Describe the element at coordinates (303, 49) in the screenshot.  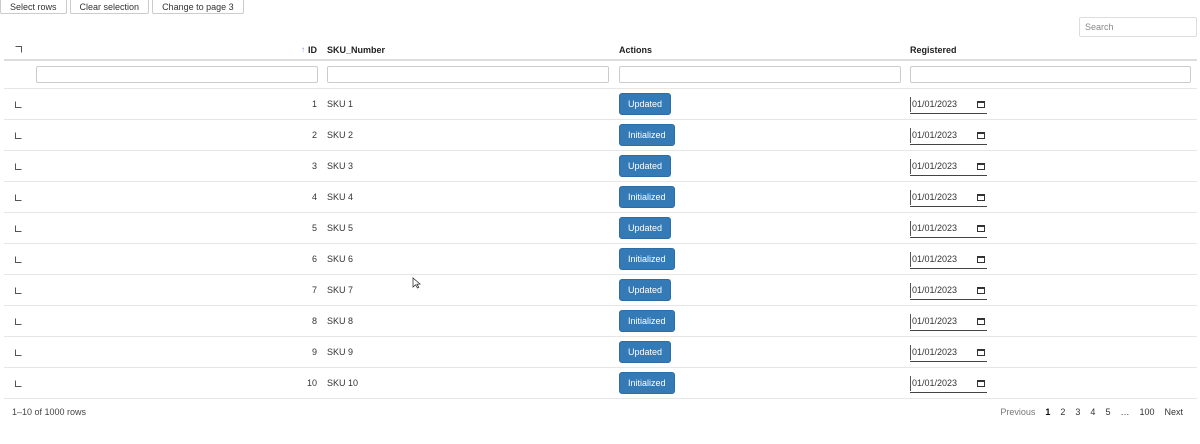
I see `sort-ascending-icon: ↑` at that location.